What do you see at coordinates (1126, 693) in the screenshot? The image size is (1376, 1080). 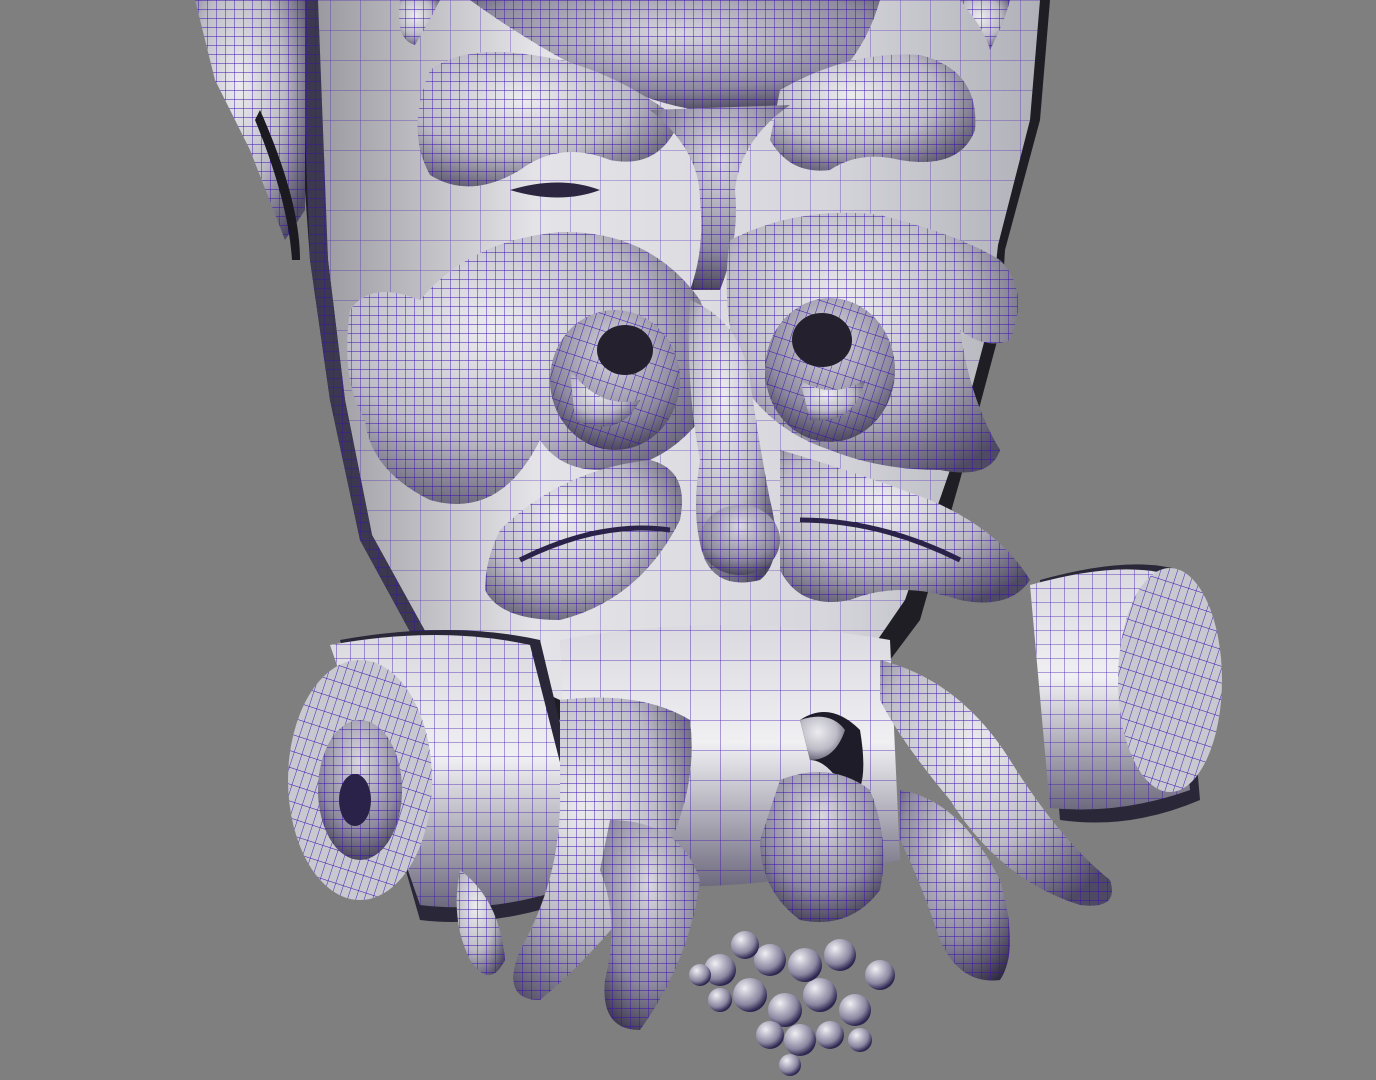 I see `bottom-right-scroll` at bounding box center [1126, 693].